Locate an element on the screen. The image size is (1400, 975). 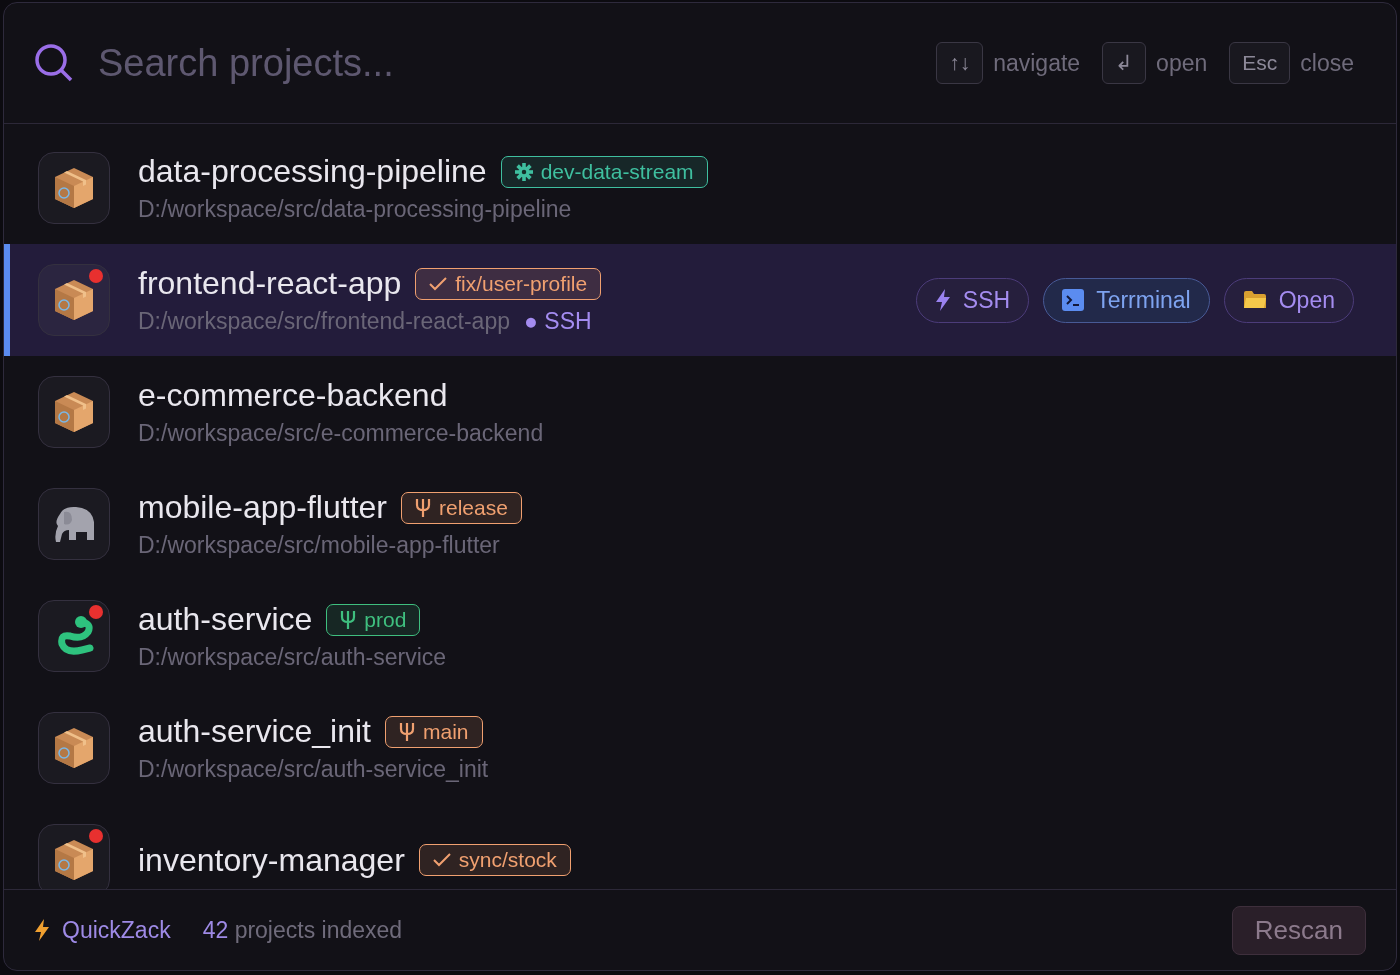
project-name: e-commerce-backend is located at coordinates (293, 395).